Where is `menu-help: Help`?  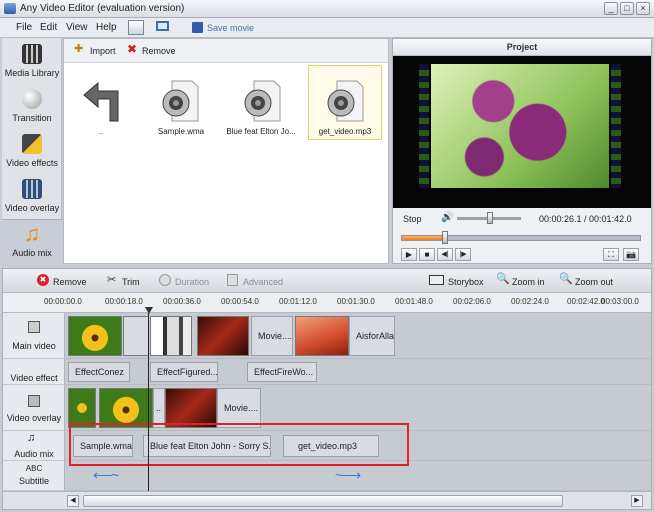 menu-help: Help is located at coordinates (106, 27).